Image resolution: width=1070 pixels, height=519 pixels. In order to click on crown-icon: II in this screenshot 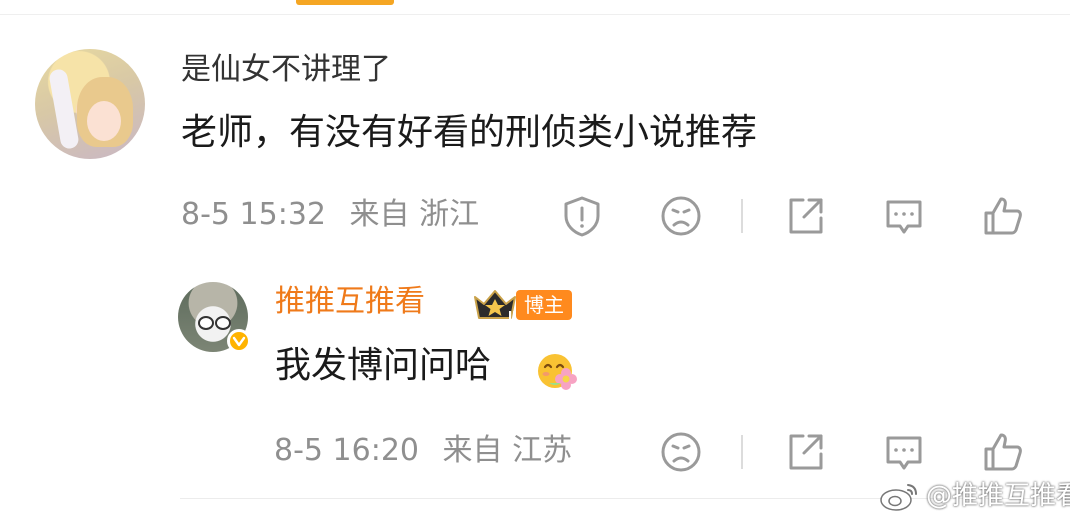, I will do `click(495, 305)`.